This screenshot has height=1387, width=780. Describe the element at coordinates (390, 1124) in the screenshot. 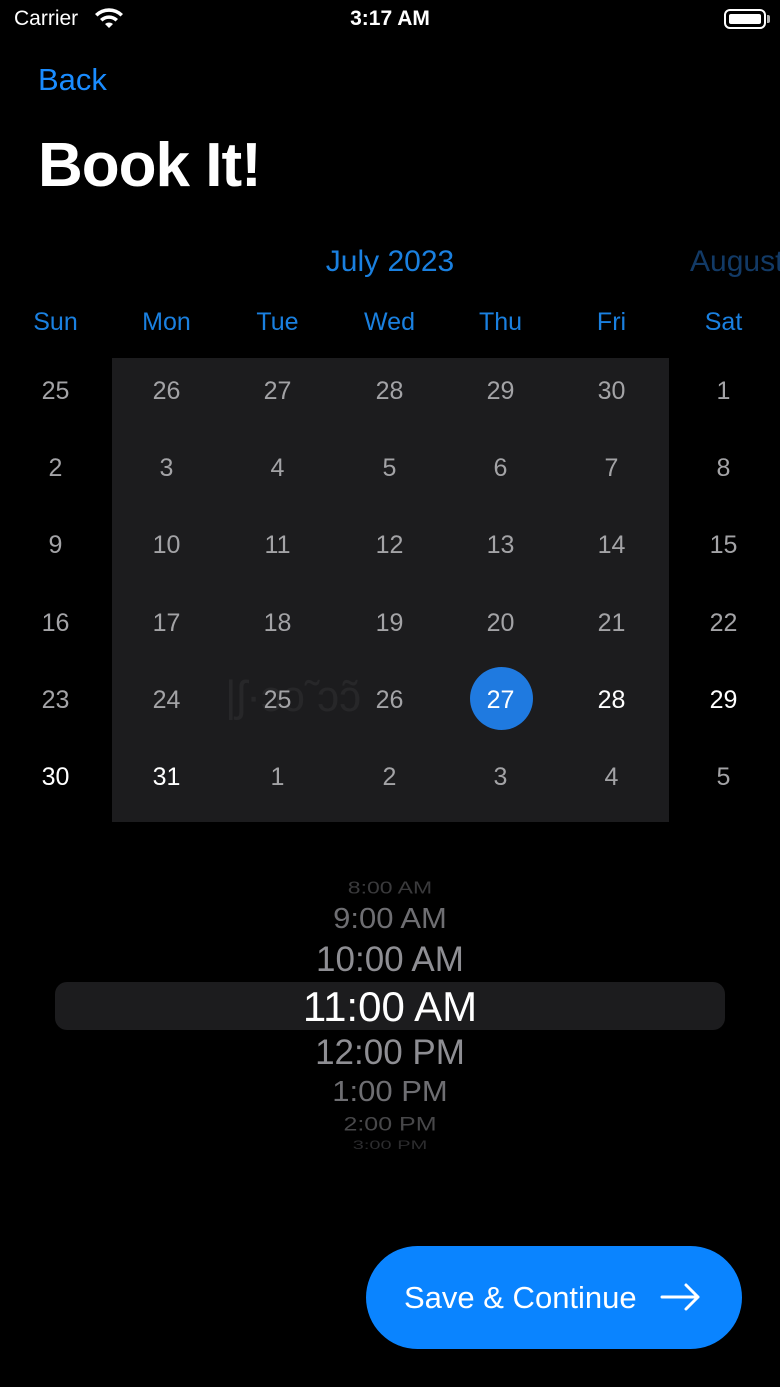

I see `time-option: 2:00 PM` at that location.